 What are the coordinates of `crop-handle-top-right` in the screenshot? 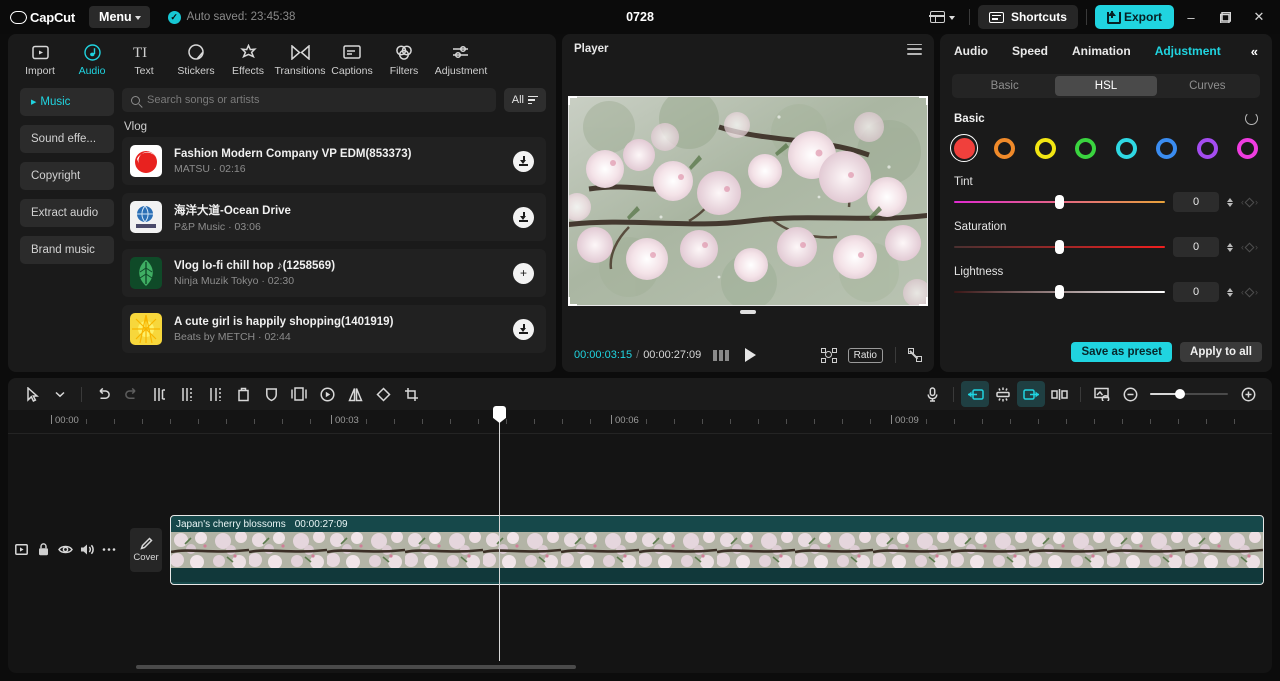 It's located at (923, 100).